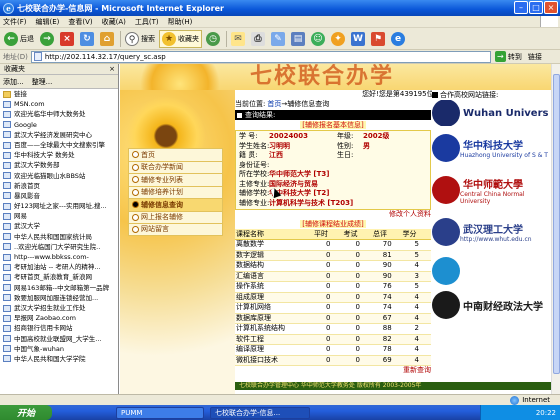  What do you see at coordinates (27, 38) in the screenshot?
I see `back-label: 后退` at bounding box center [27, 38].